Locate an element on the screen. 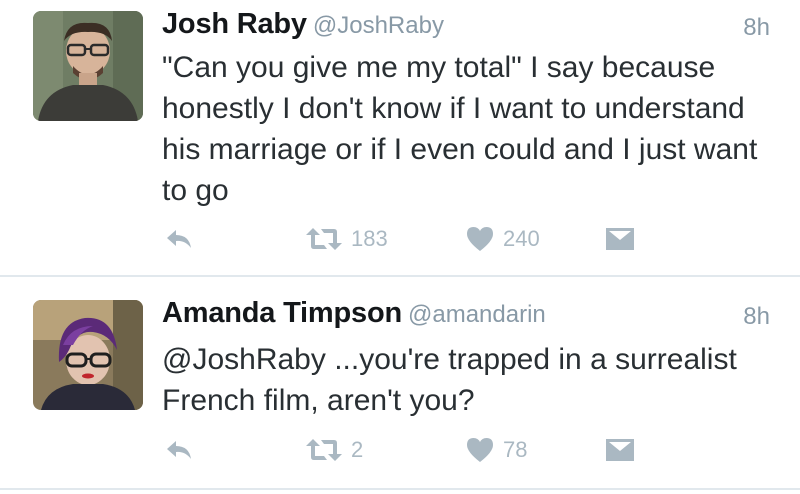  retweet-count: 2 is located at coordinates (357, 449).